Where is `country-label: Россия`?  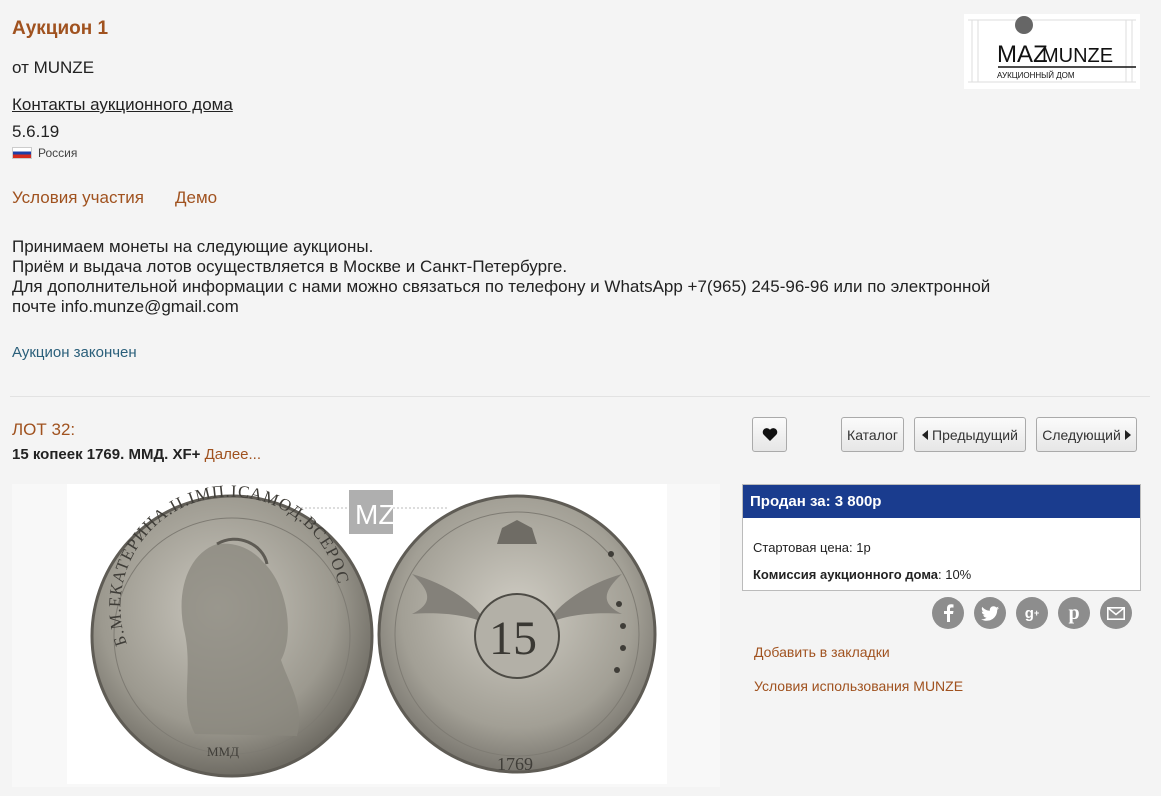
country-label: Россия is located at coordinates (58, 153).